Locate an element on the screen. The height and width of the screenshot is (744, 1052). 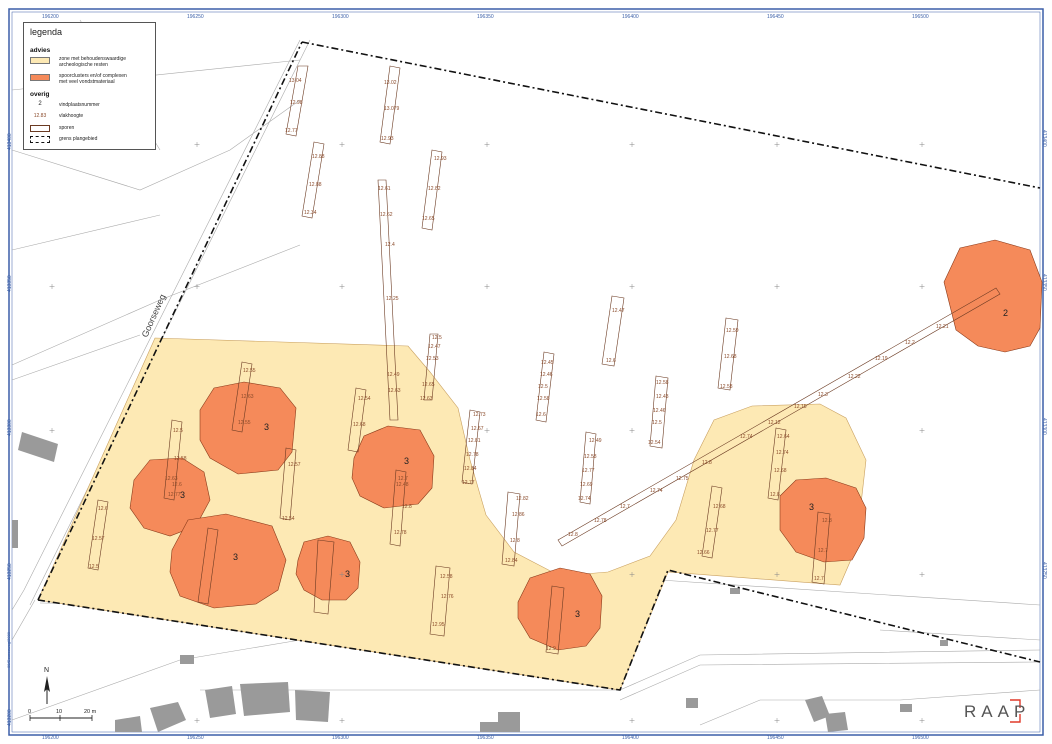
legend-boundary-swatch is located at coordinates (40, 139).